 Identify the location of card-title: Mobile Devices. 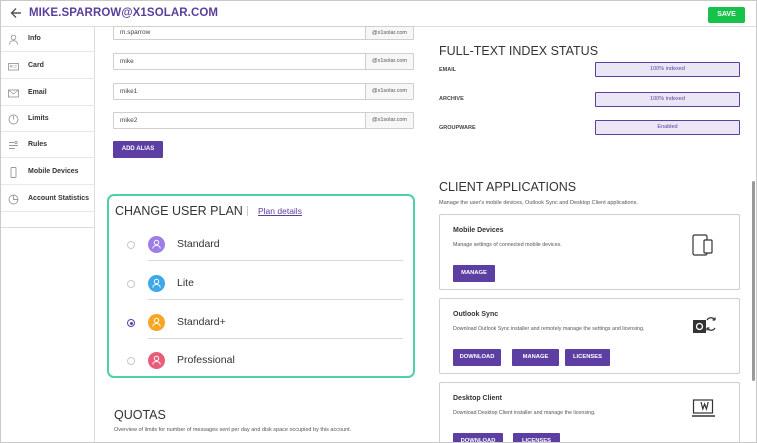
(478, 230).